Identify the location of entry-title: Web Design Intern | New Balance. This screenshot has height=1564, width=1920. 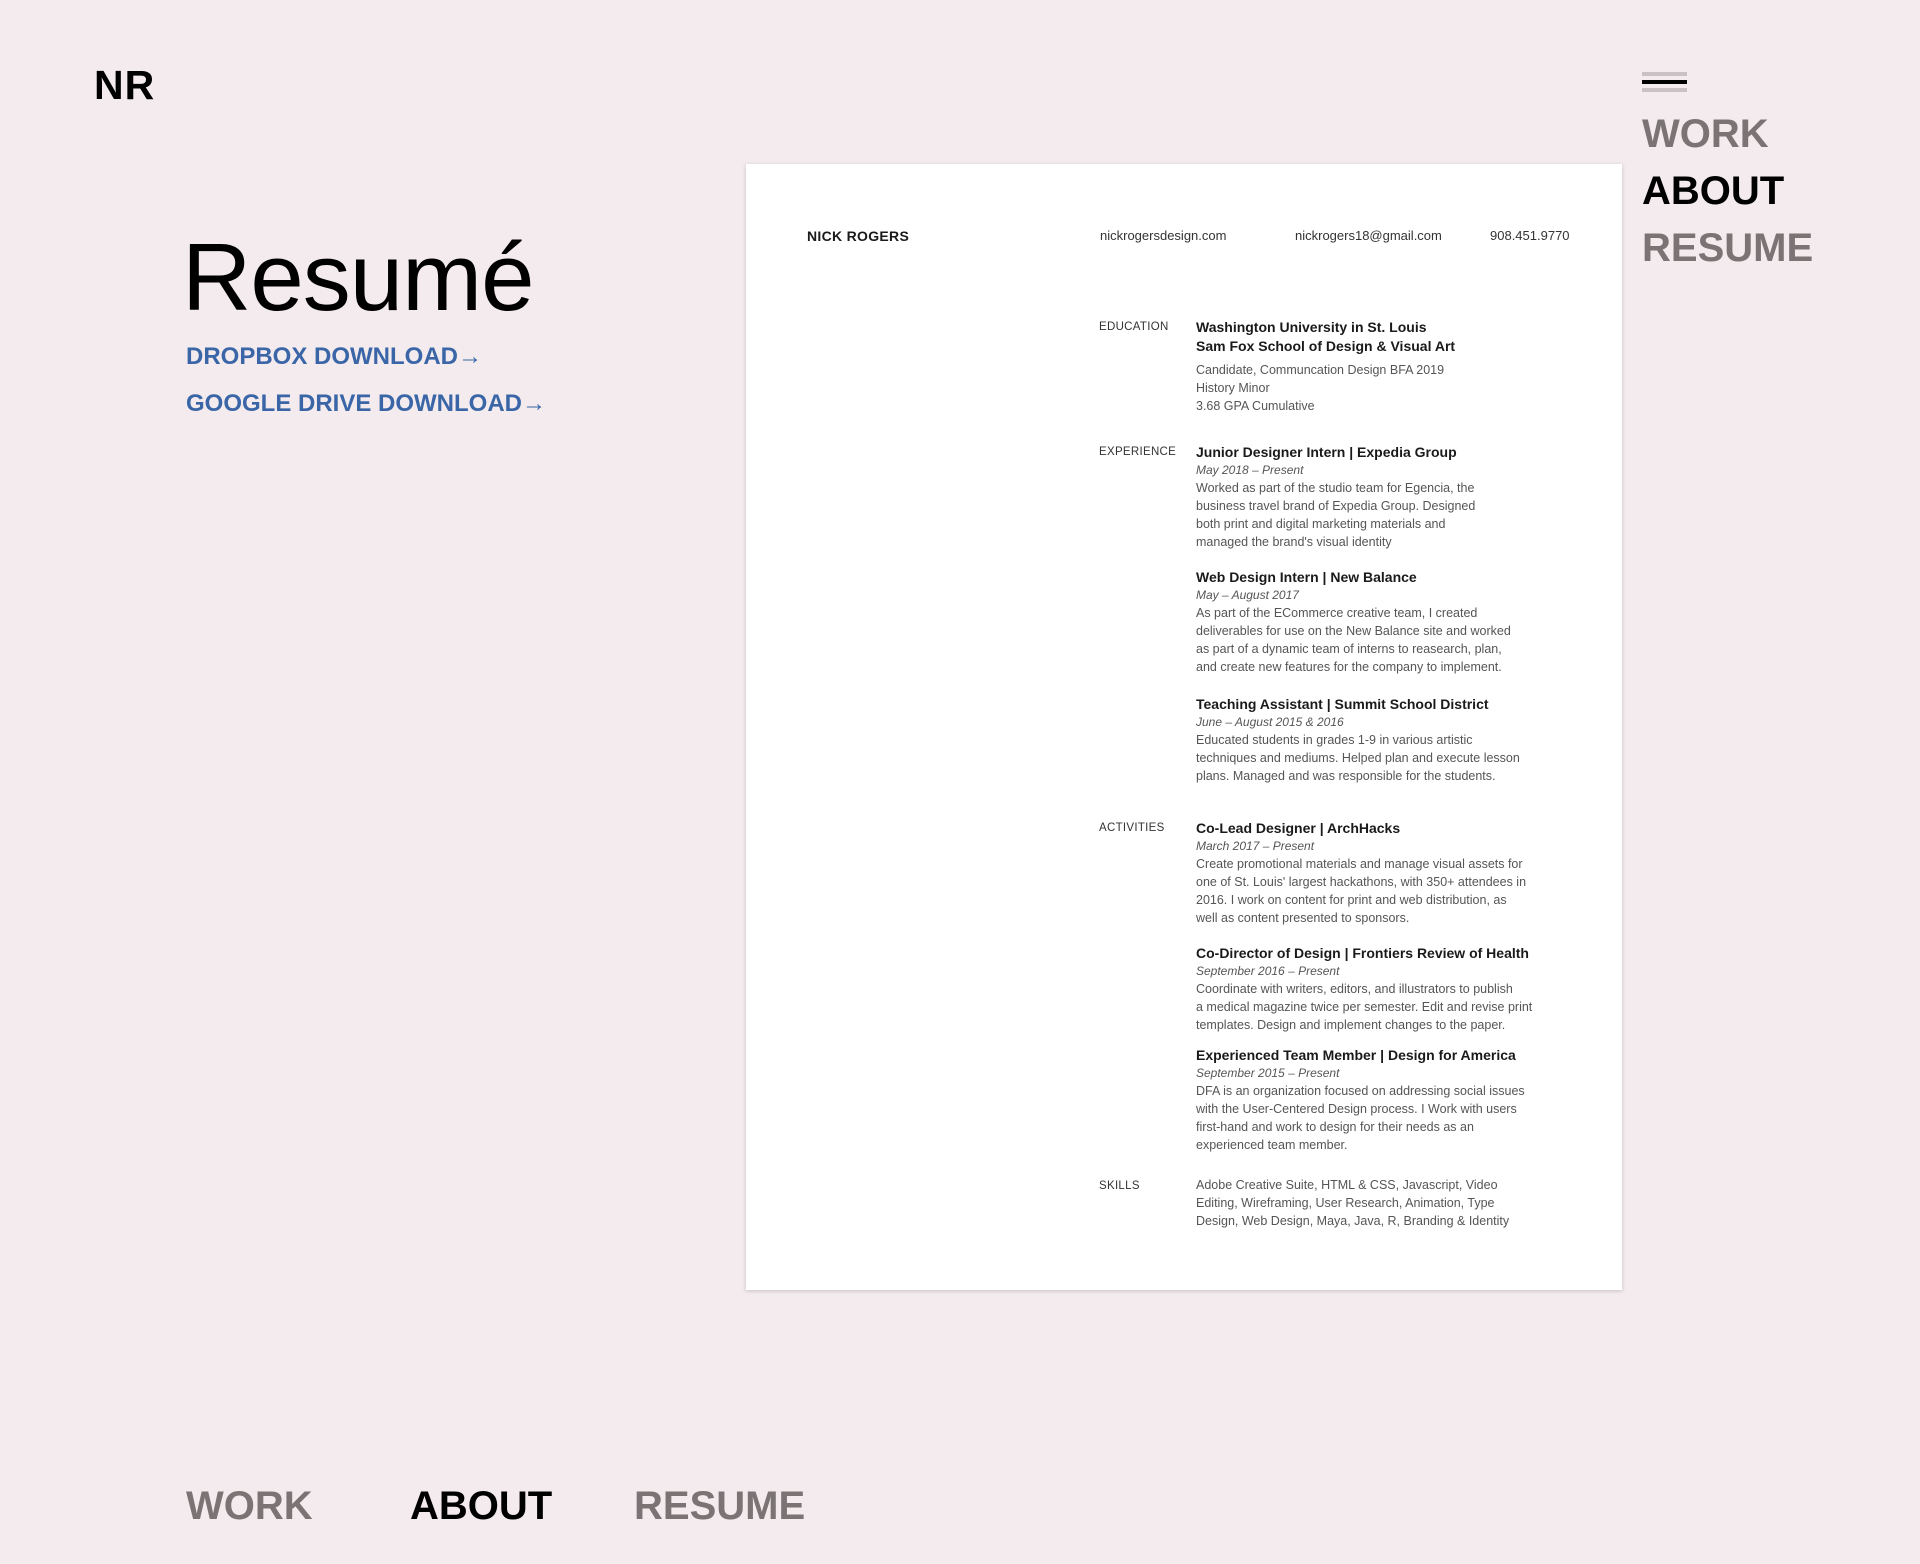
(1306, 577).